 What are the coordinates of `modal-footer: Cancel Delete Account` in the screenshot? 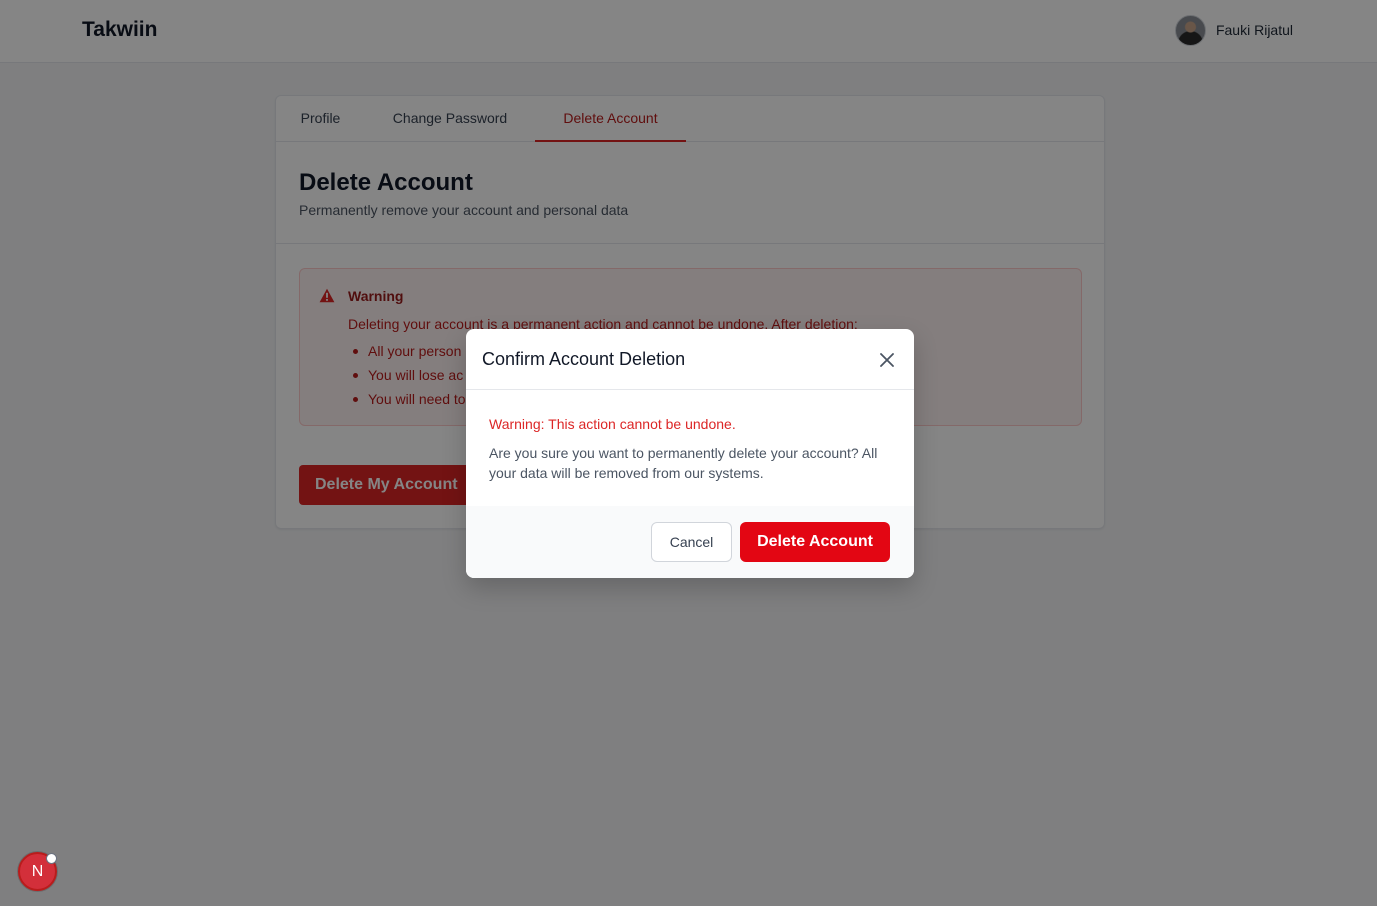 It's located at (690, 542).